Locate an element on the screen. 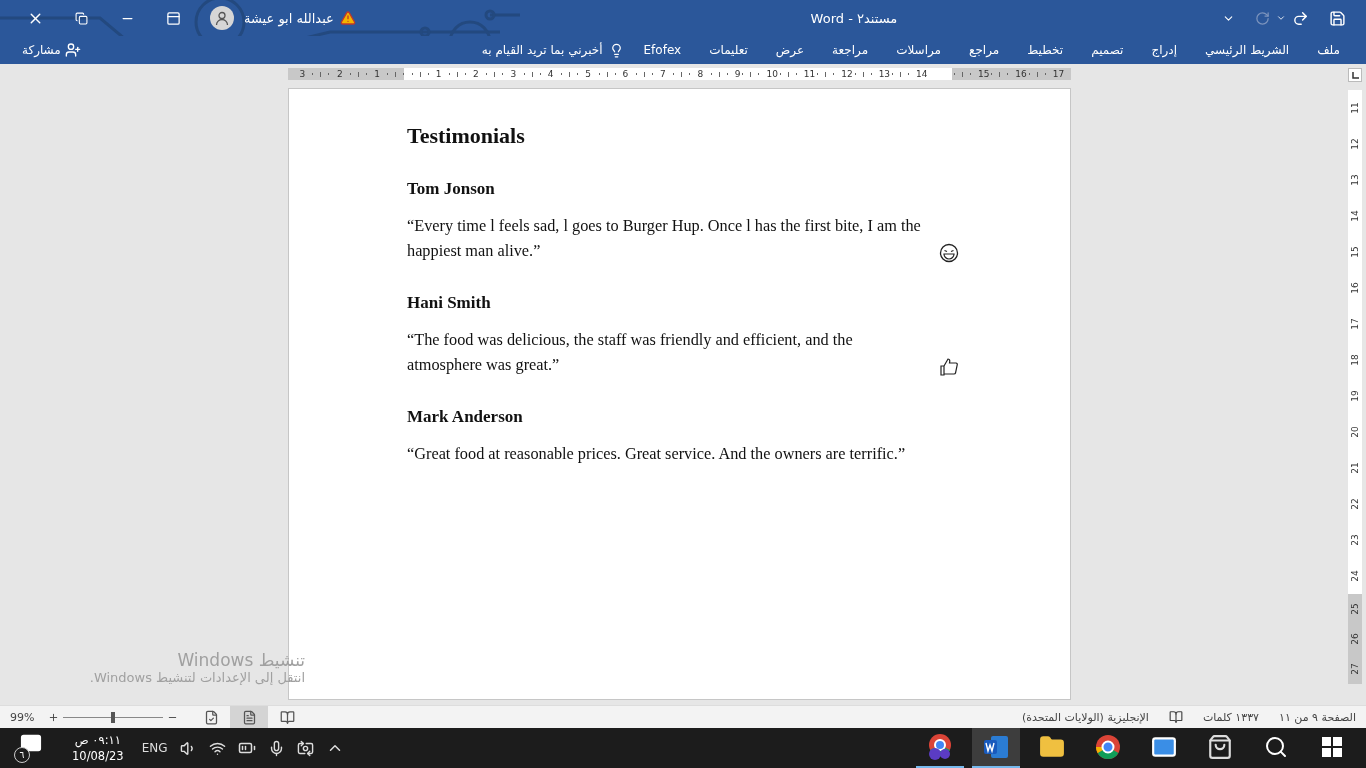 Image resolution: width=1366 pixels, height=768 pixels. tab-selector-icon is located at coordinates (1355, 75).